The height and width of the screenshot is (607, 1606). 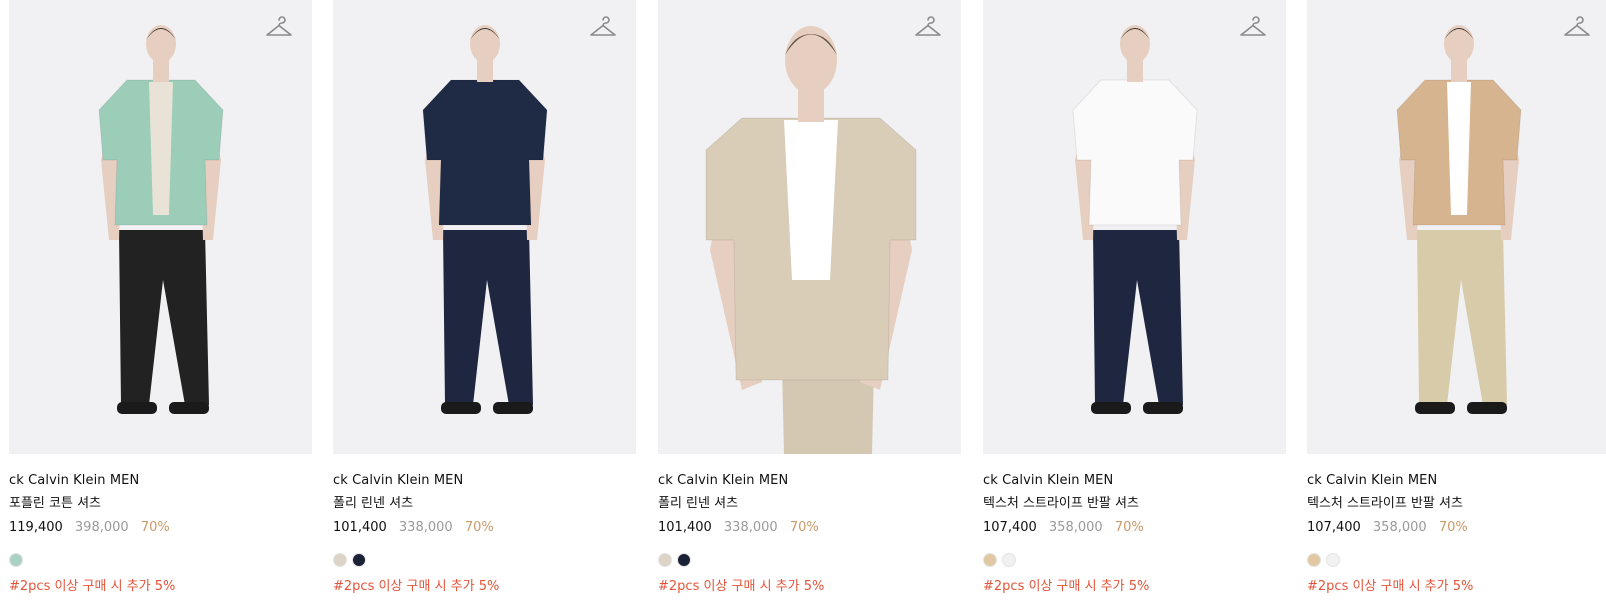 I want to click on sale-price: 119,400, so click(x=36, y=527).